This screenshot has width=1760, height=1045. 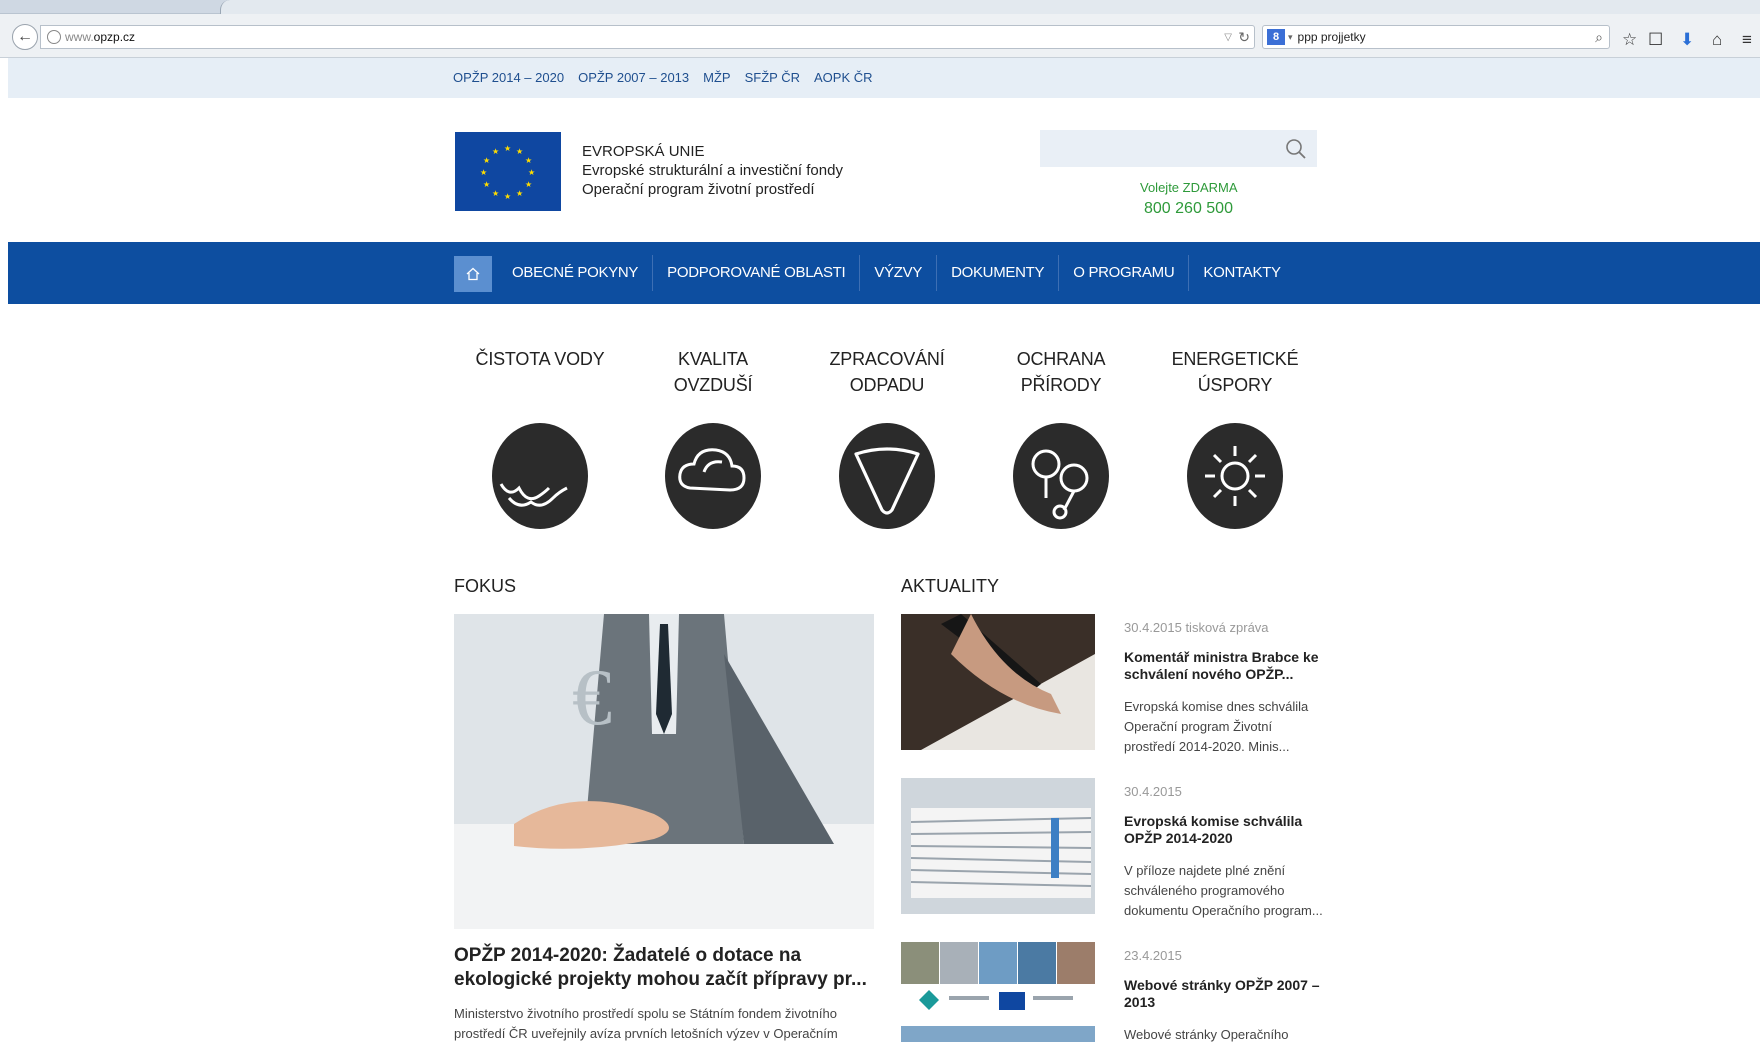 I want to click on toplink-opzp-2014: OPŽP 2014 – 2020, so click(x=508, y=77).